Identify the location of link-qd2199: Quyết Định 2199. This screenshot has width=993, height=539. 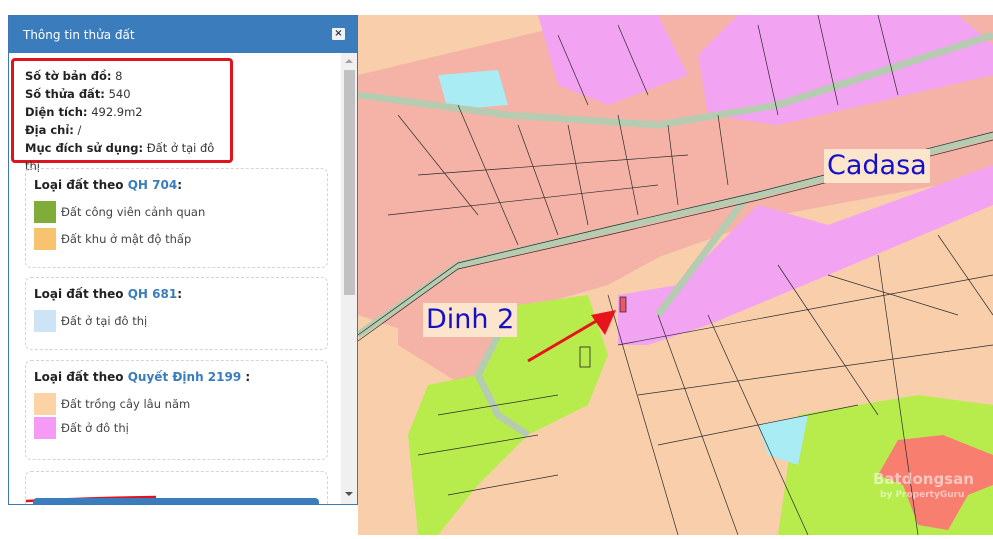
(184, 377).